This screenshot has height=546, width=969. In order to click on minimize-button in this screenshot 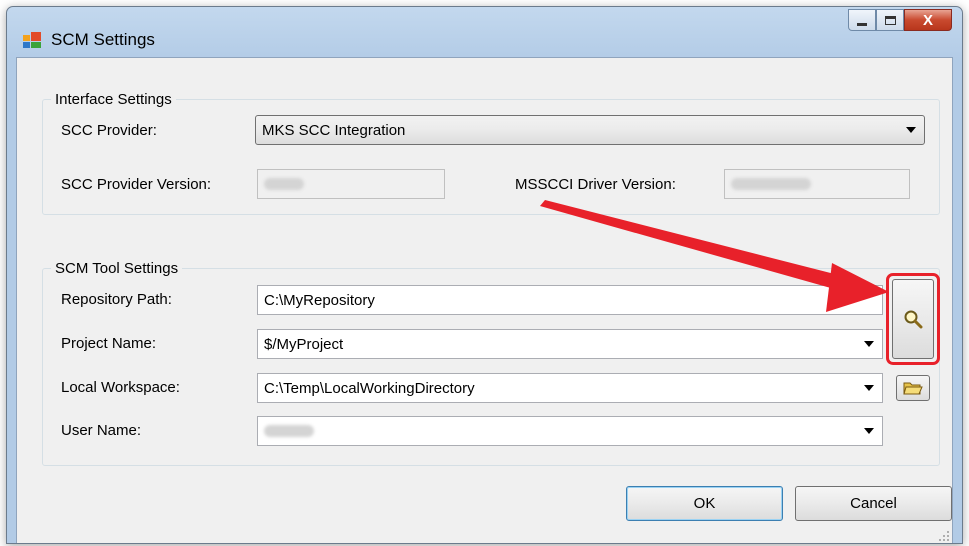, I will do `click(862, 20)`.